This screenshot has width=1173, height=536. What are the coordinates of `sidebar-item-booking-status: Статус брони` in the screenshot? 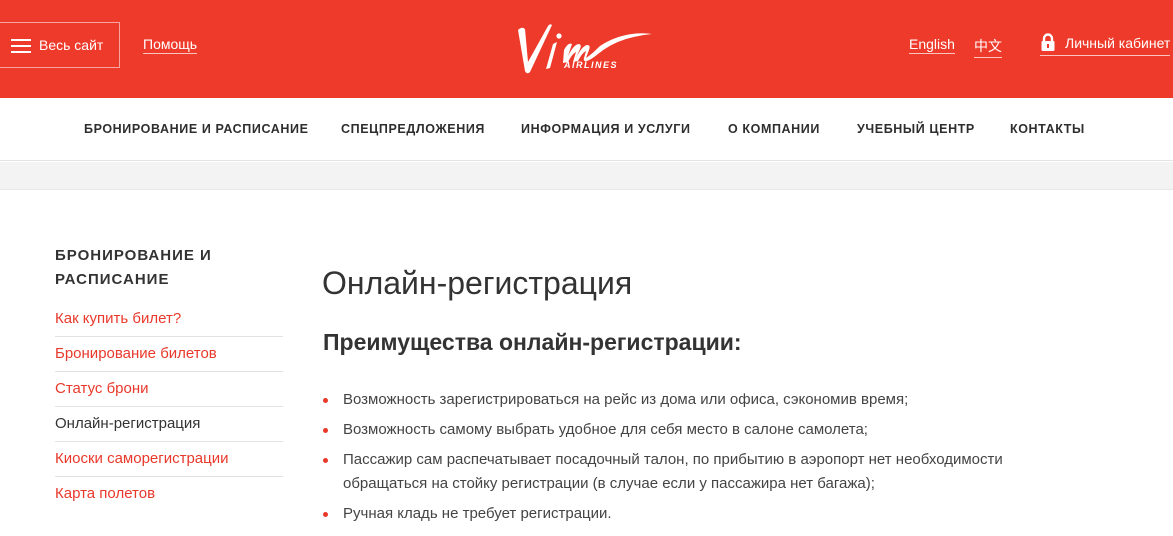 It's located at (169, 389).